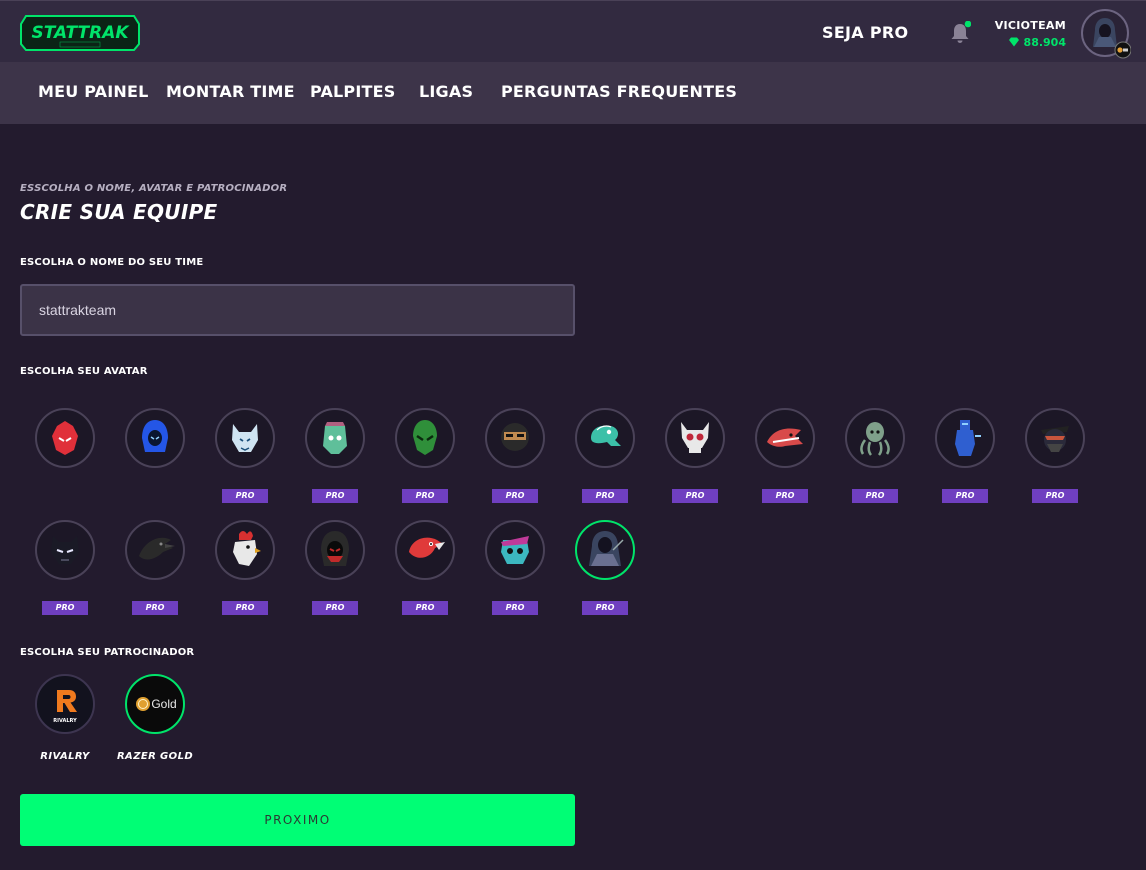 The image size is (1146, 870). I want to click on nav-ligas: LIGAS, so click(446, 91).